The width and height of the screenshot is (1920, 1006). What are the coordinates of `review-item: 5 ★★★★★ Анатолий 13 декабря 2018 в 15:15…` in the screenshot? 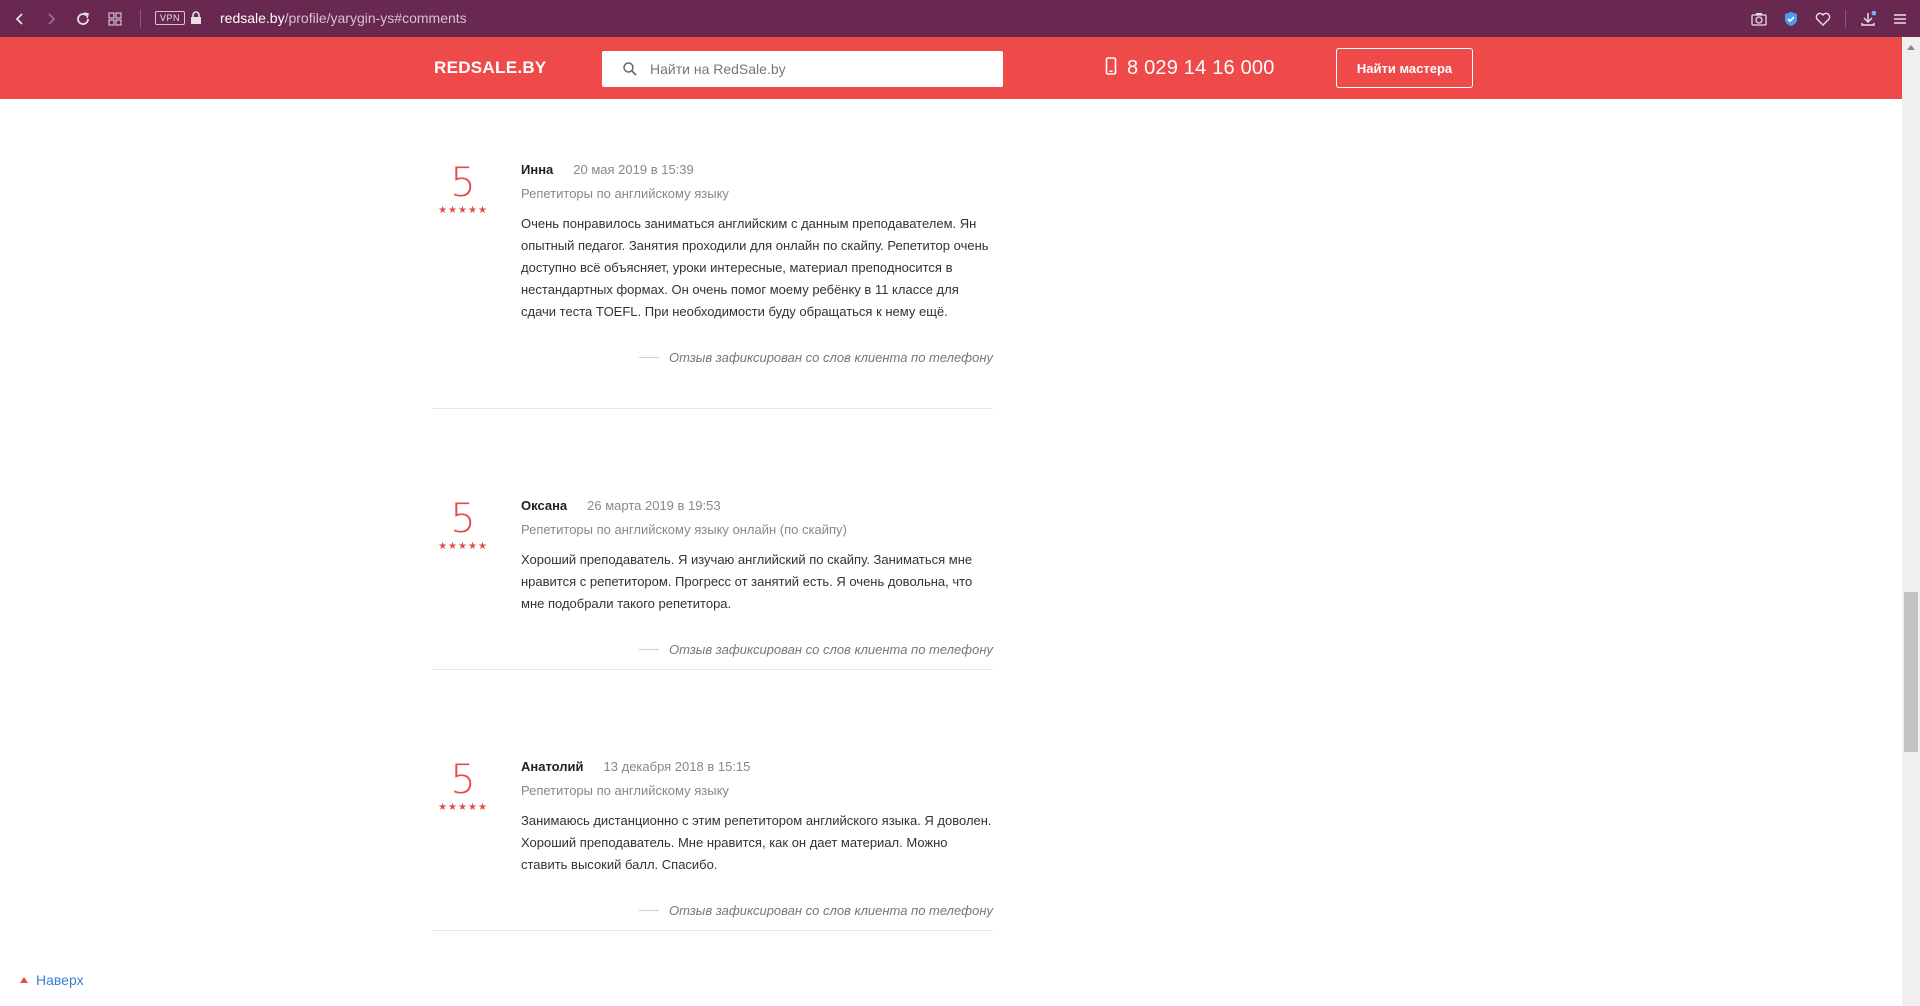 It's located at (713, 800).